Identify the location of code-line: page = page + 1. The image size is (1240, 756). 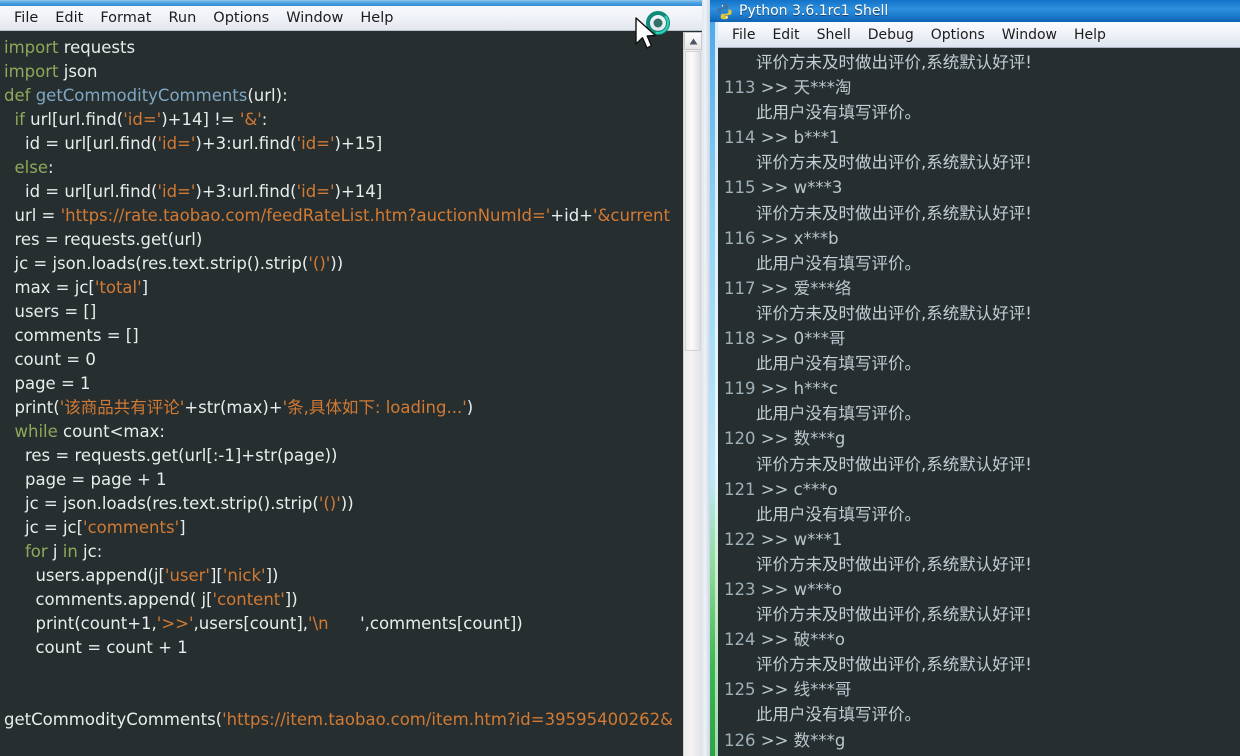
(342, 480).